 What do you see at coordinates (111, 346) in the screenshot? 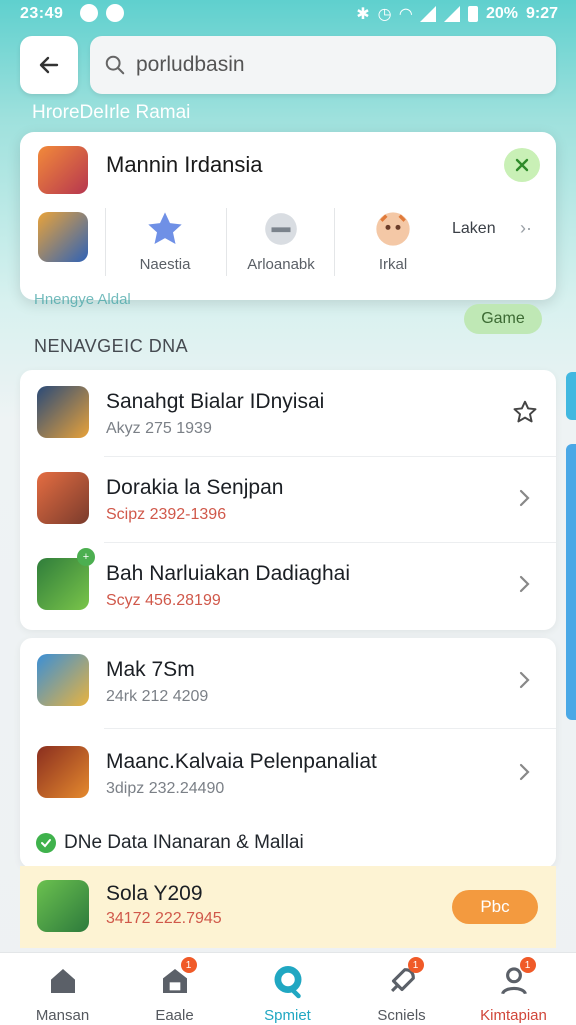
I see `section-title: NENAVGEIC DNA` at bounding box center [111, 346].